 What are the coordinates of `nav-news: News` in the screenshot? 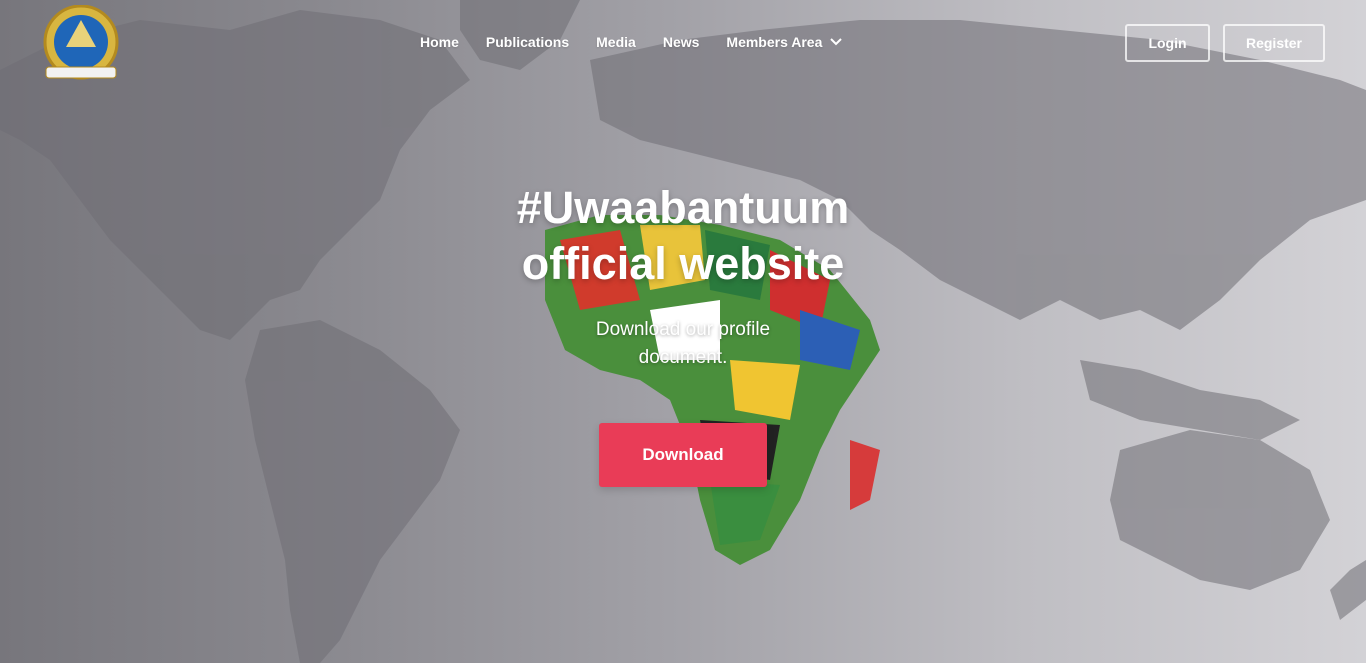 It's located at (681, 42).